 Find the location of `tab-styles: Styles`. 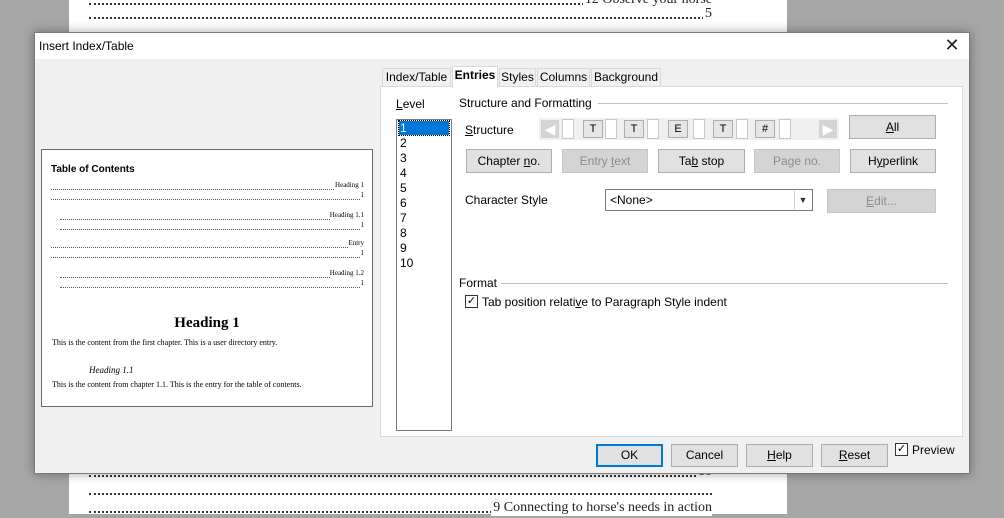

tab-styles: Styles is located at coordinates (517, 77).